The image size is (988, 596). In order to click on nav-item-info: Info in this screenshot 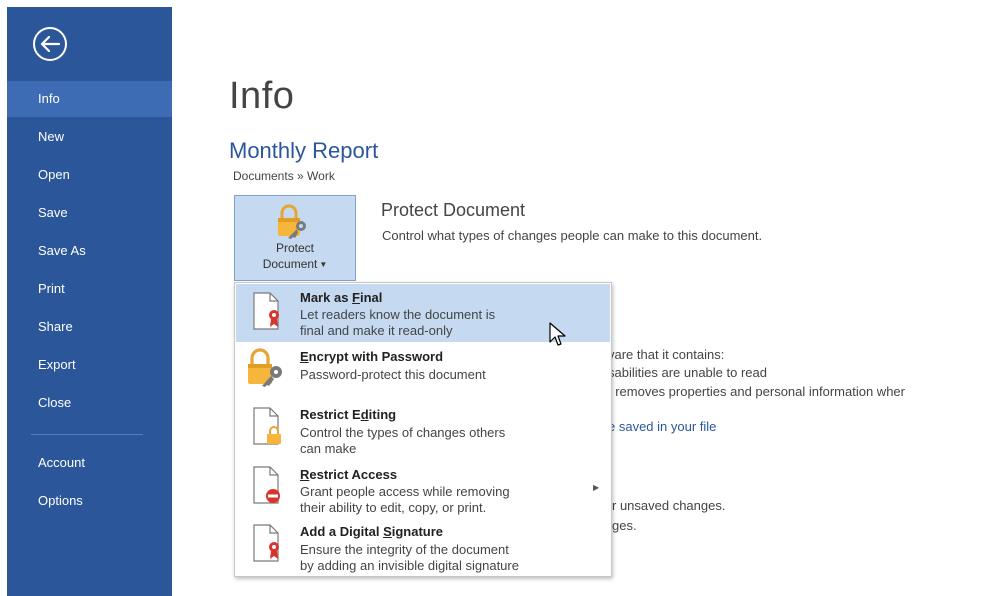, I will do `click(89, 99)`.